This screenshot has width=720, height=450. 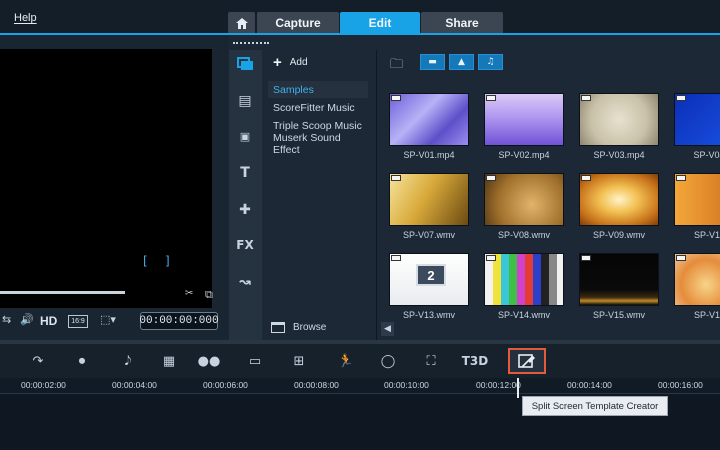 What do you see at coordinates (298, 327) in the screenshot?
I see `browse-button: Browse` at bounding box center [298, 327].